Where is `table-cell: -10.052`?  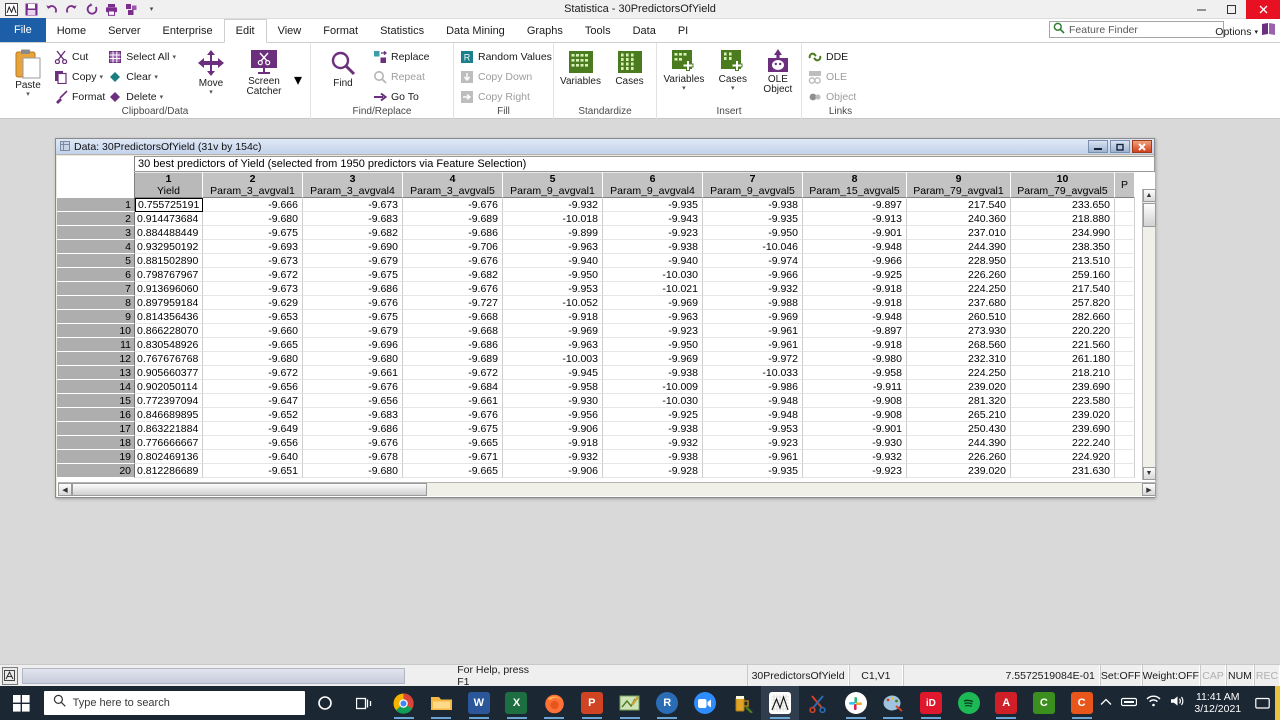
table-cell: -10.052 is located at coordinates (553, 303).